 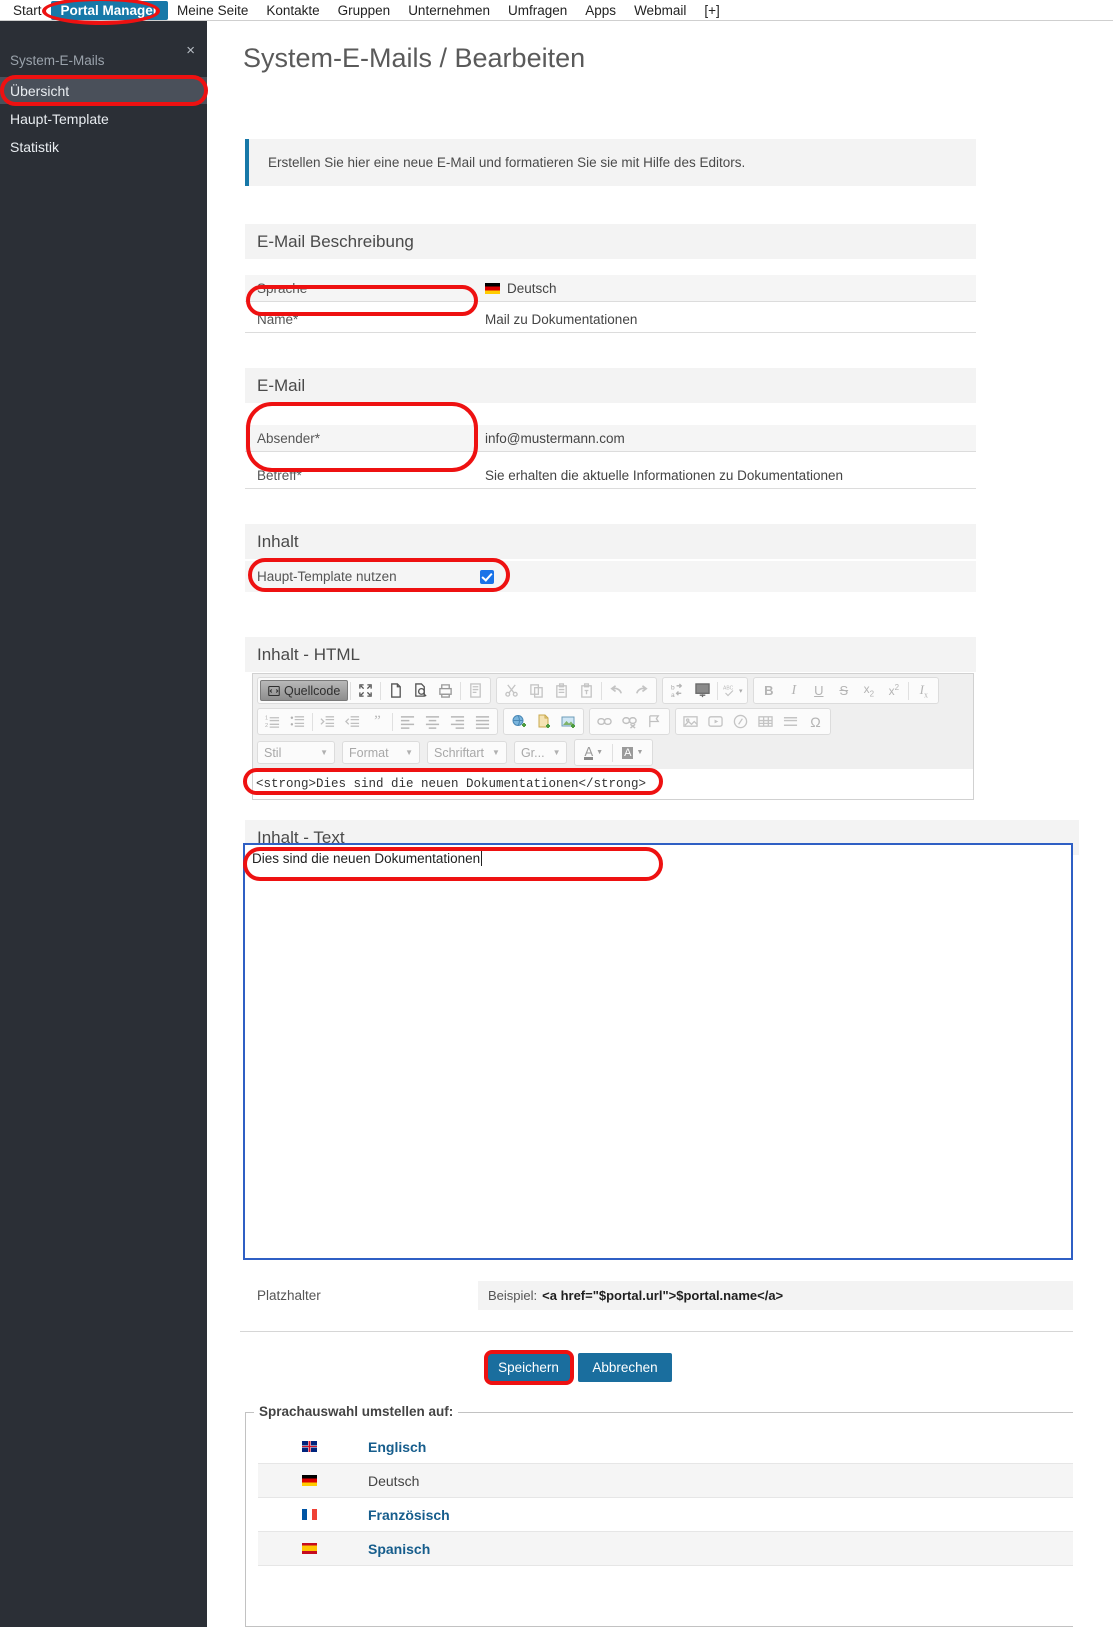 What do you see at coordinates (103, 90) in the screenshot?
I see `sidebar-item-uebersicht: Übersicht` at bounding box center [103, 90].